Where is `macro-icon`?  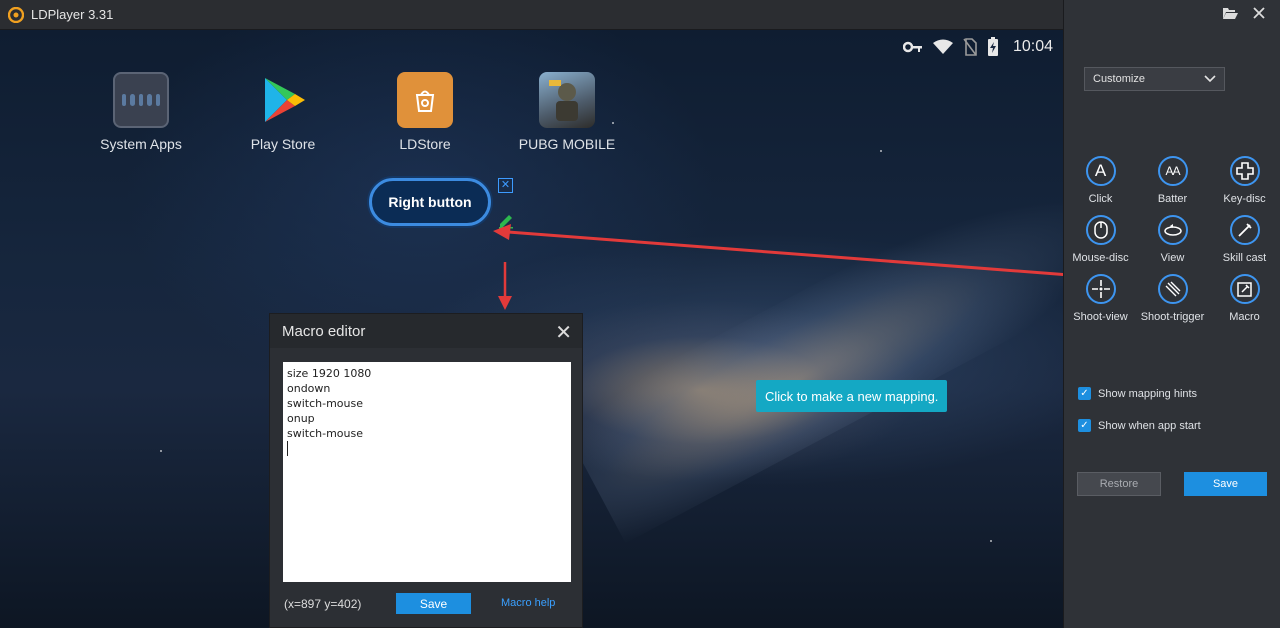 macro-icon is located at coordinates (1244, 289).